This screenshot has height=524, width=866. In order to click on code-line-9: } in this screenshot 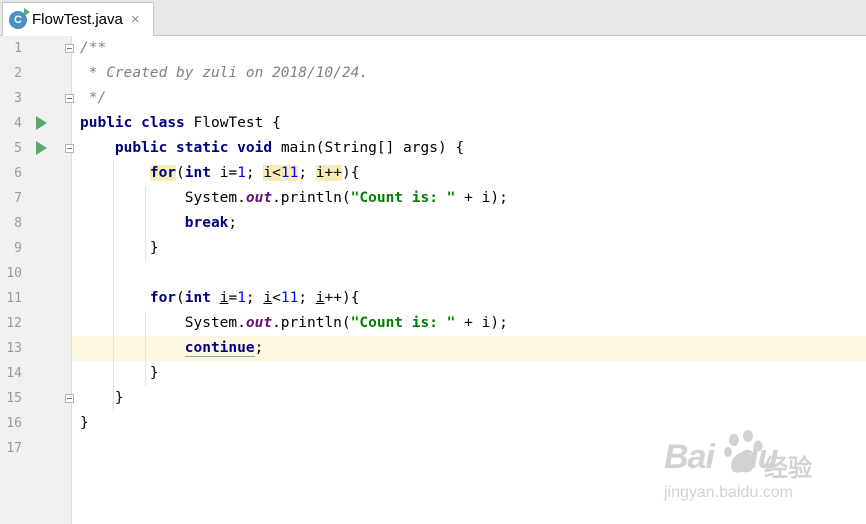, I will do `click(119, 248)`.